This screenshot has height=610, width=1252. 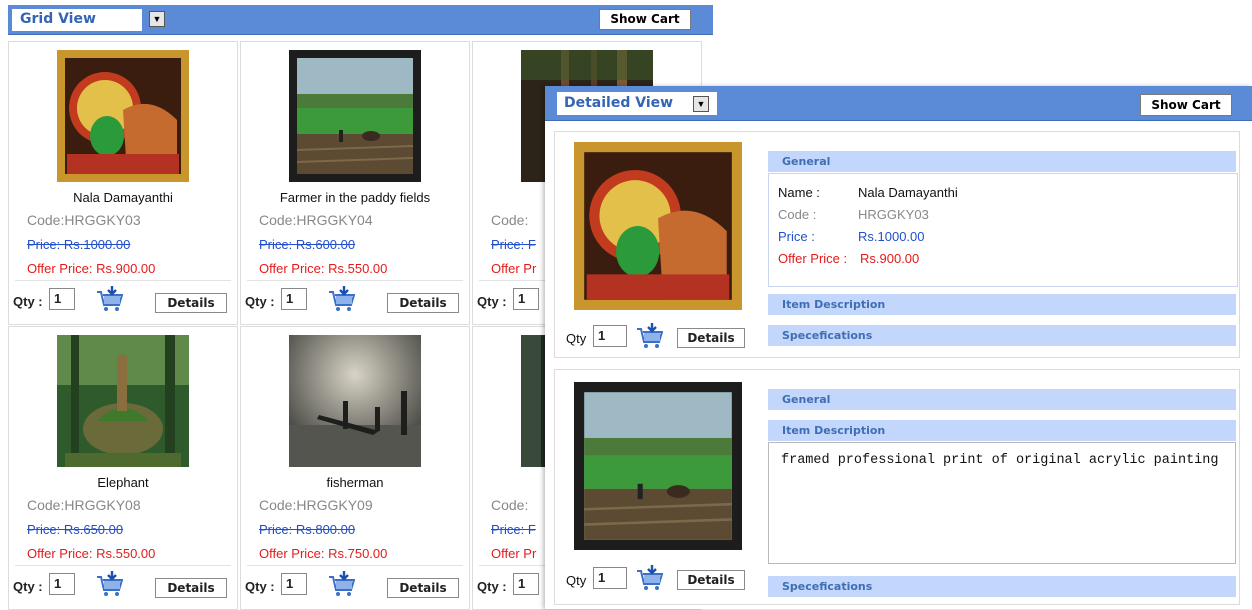 I want to click on code-label: Code :, so click(x=797, y=214).